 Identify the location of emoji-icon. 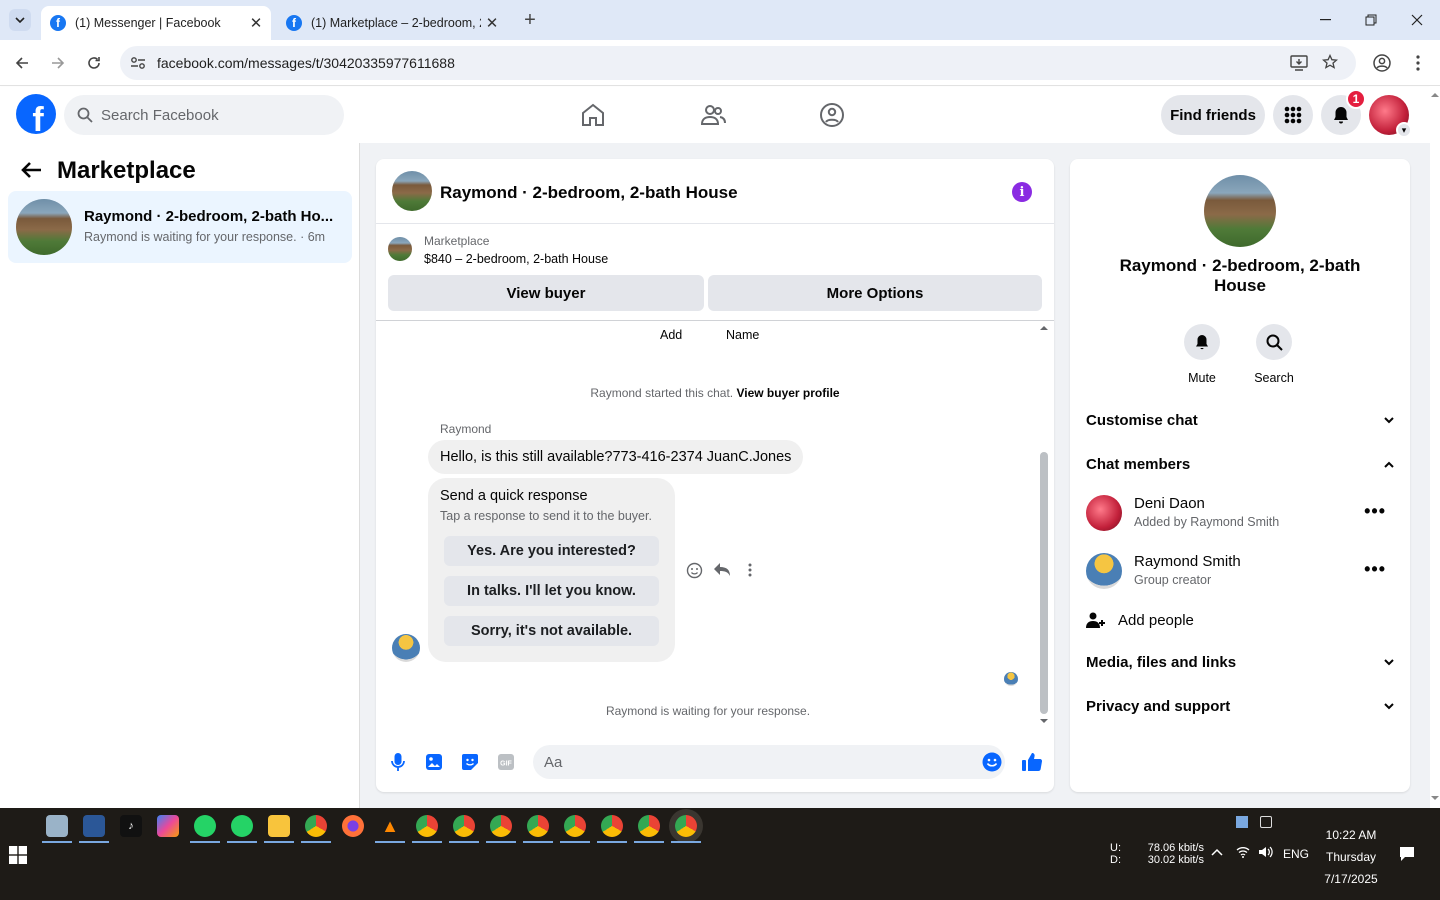
(992, 762).